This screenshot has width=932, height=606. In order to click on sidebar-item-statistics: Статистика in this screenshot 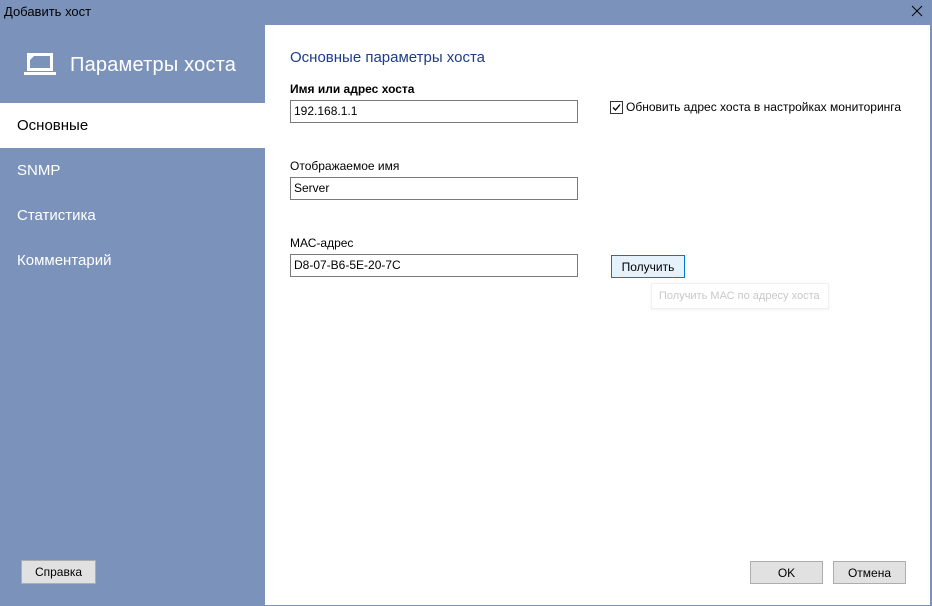, I will do `click(132, 215)`.